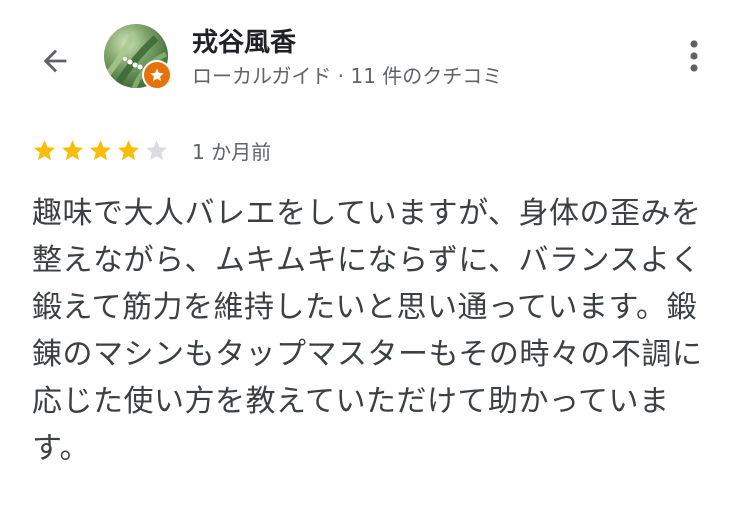 The height and width of the screenshot is (506, 750). I want to click on more-options-button, so click(694, 56).